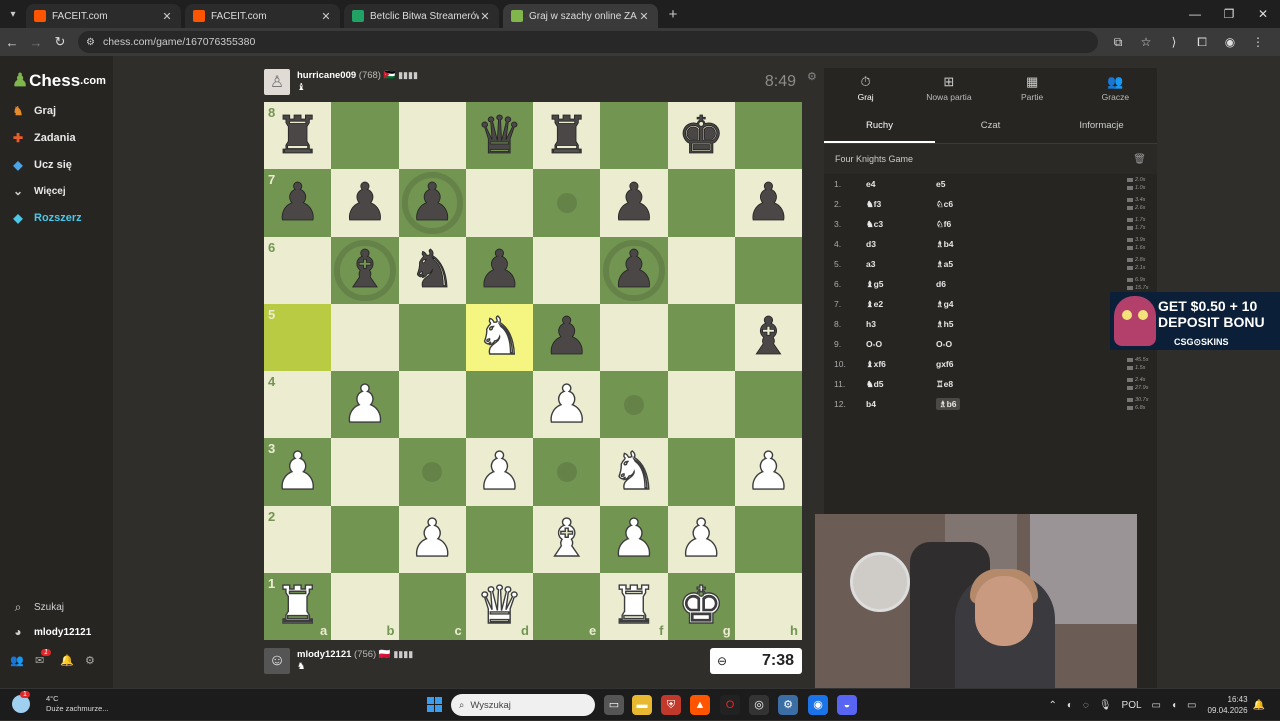 Image resolution: width=1280 pixels, height=721 pixels. What do you see at coordinates (365, 337) in the screenshot?
I see `square-b5` at bounding box center [365, 337].